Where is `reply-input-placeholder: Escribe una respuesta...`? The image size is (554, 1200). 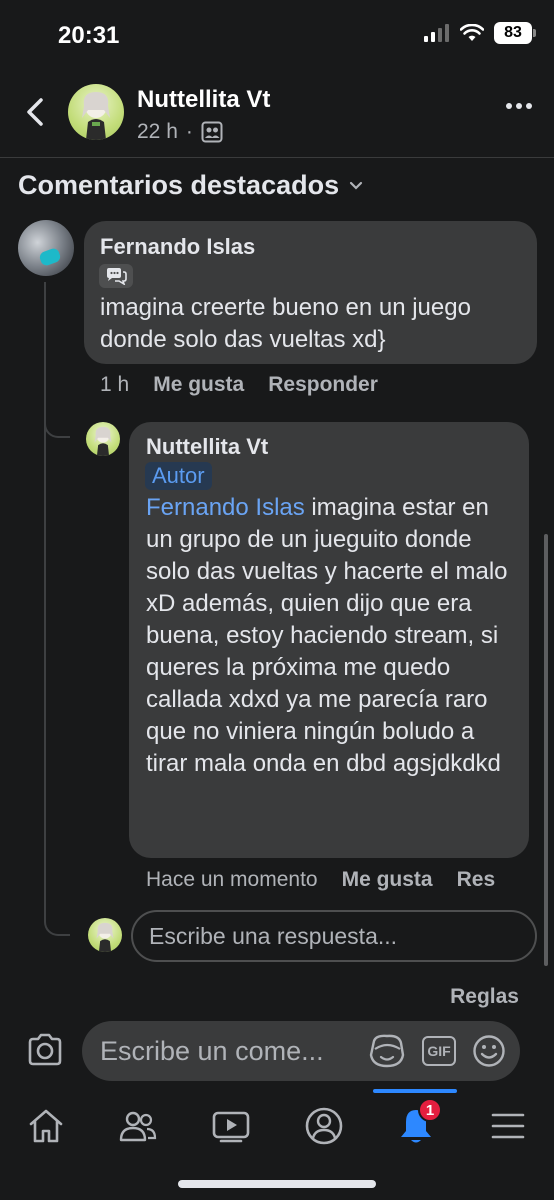
reply-input-placeholder: Escribe una respuesta... is located at coordinates (273, 935).